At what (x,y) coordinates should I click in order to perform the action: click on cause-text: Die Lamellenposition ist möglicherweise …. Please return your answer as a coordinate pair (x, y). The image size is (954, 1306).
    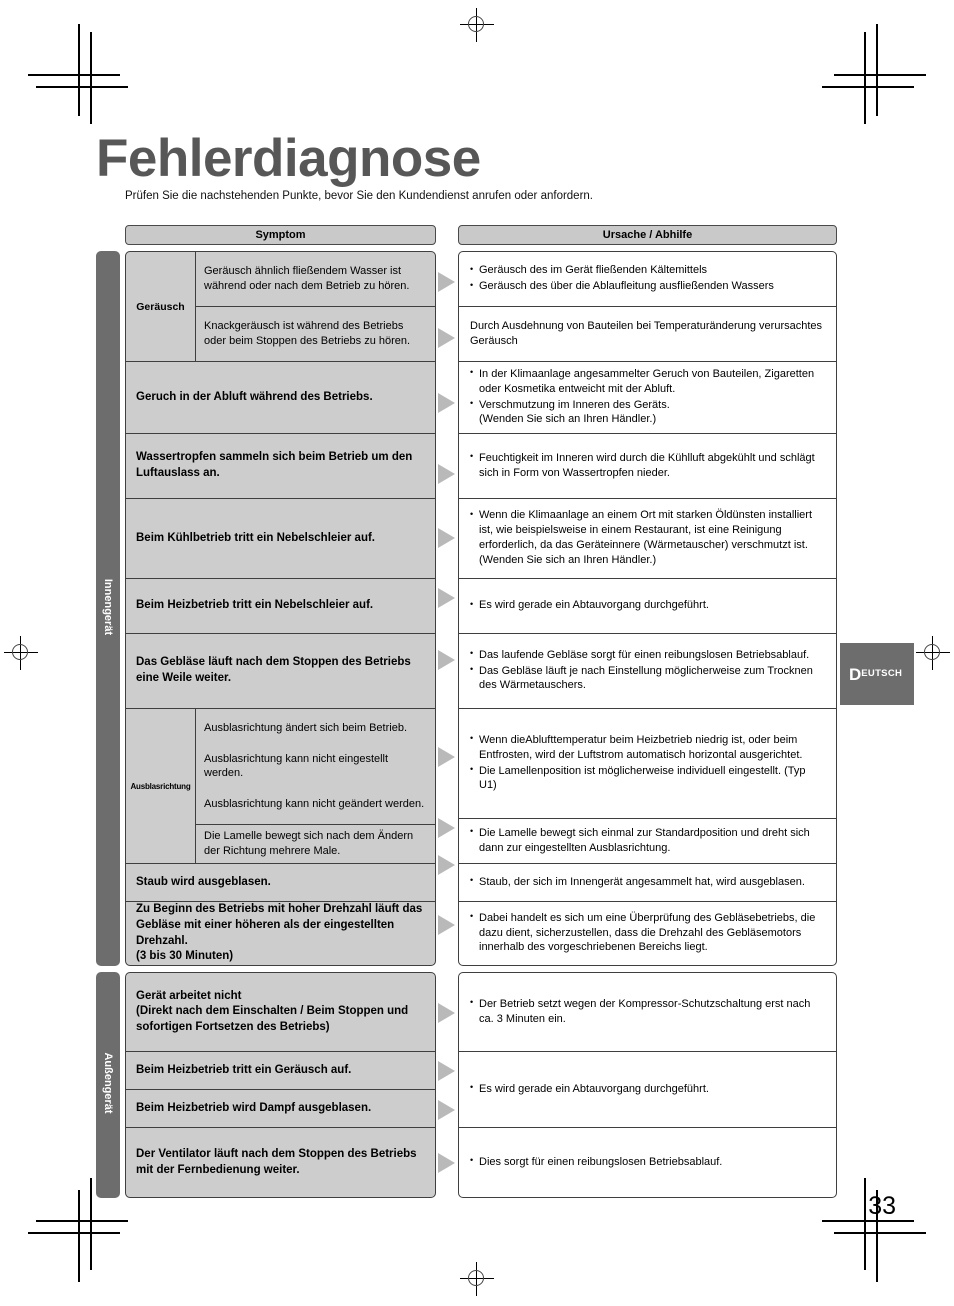
    Looking at the image, I should click on (648, 778).